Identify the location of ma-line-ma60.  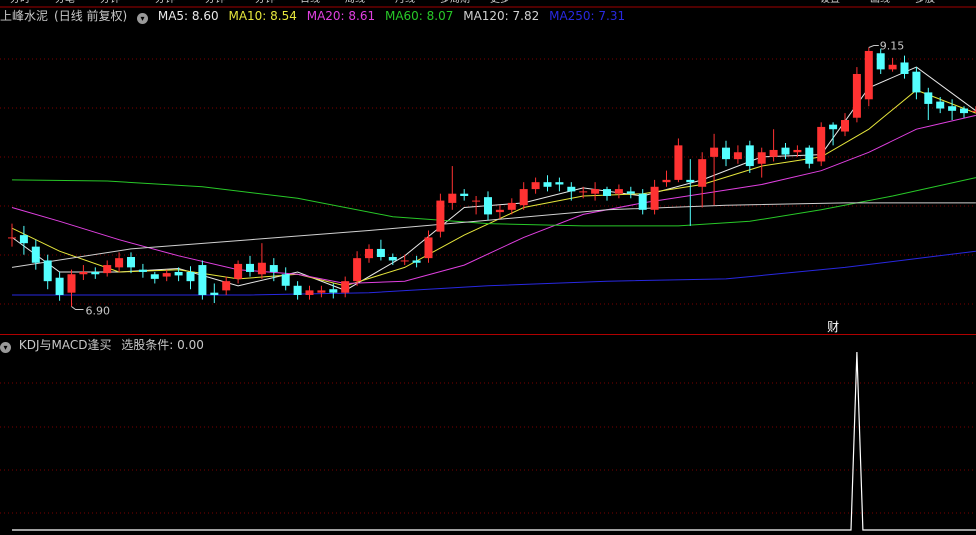
(493, 202).